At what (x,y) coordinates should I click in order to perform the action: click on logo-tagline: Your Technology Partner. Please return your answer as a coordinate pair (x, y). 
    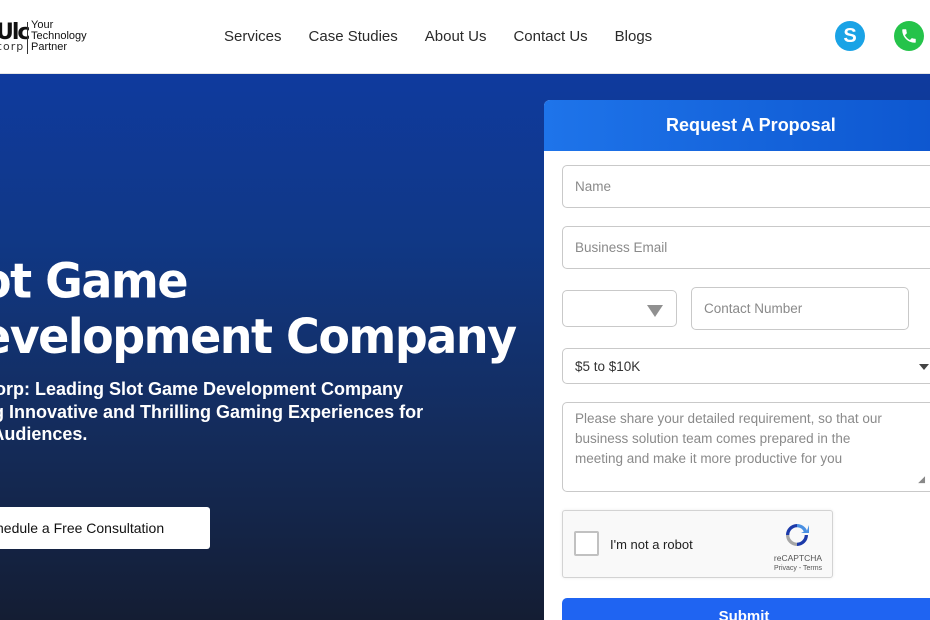
    Looking at the image, I should click on (66, 36).